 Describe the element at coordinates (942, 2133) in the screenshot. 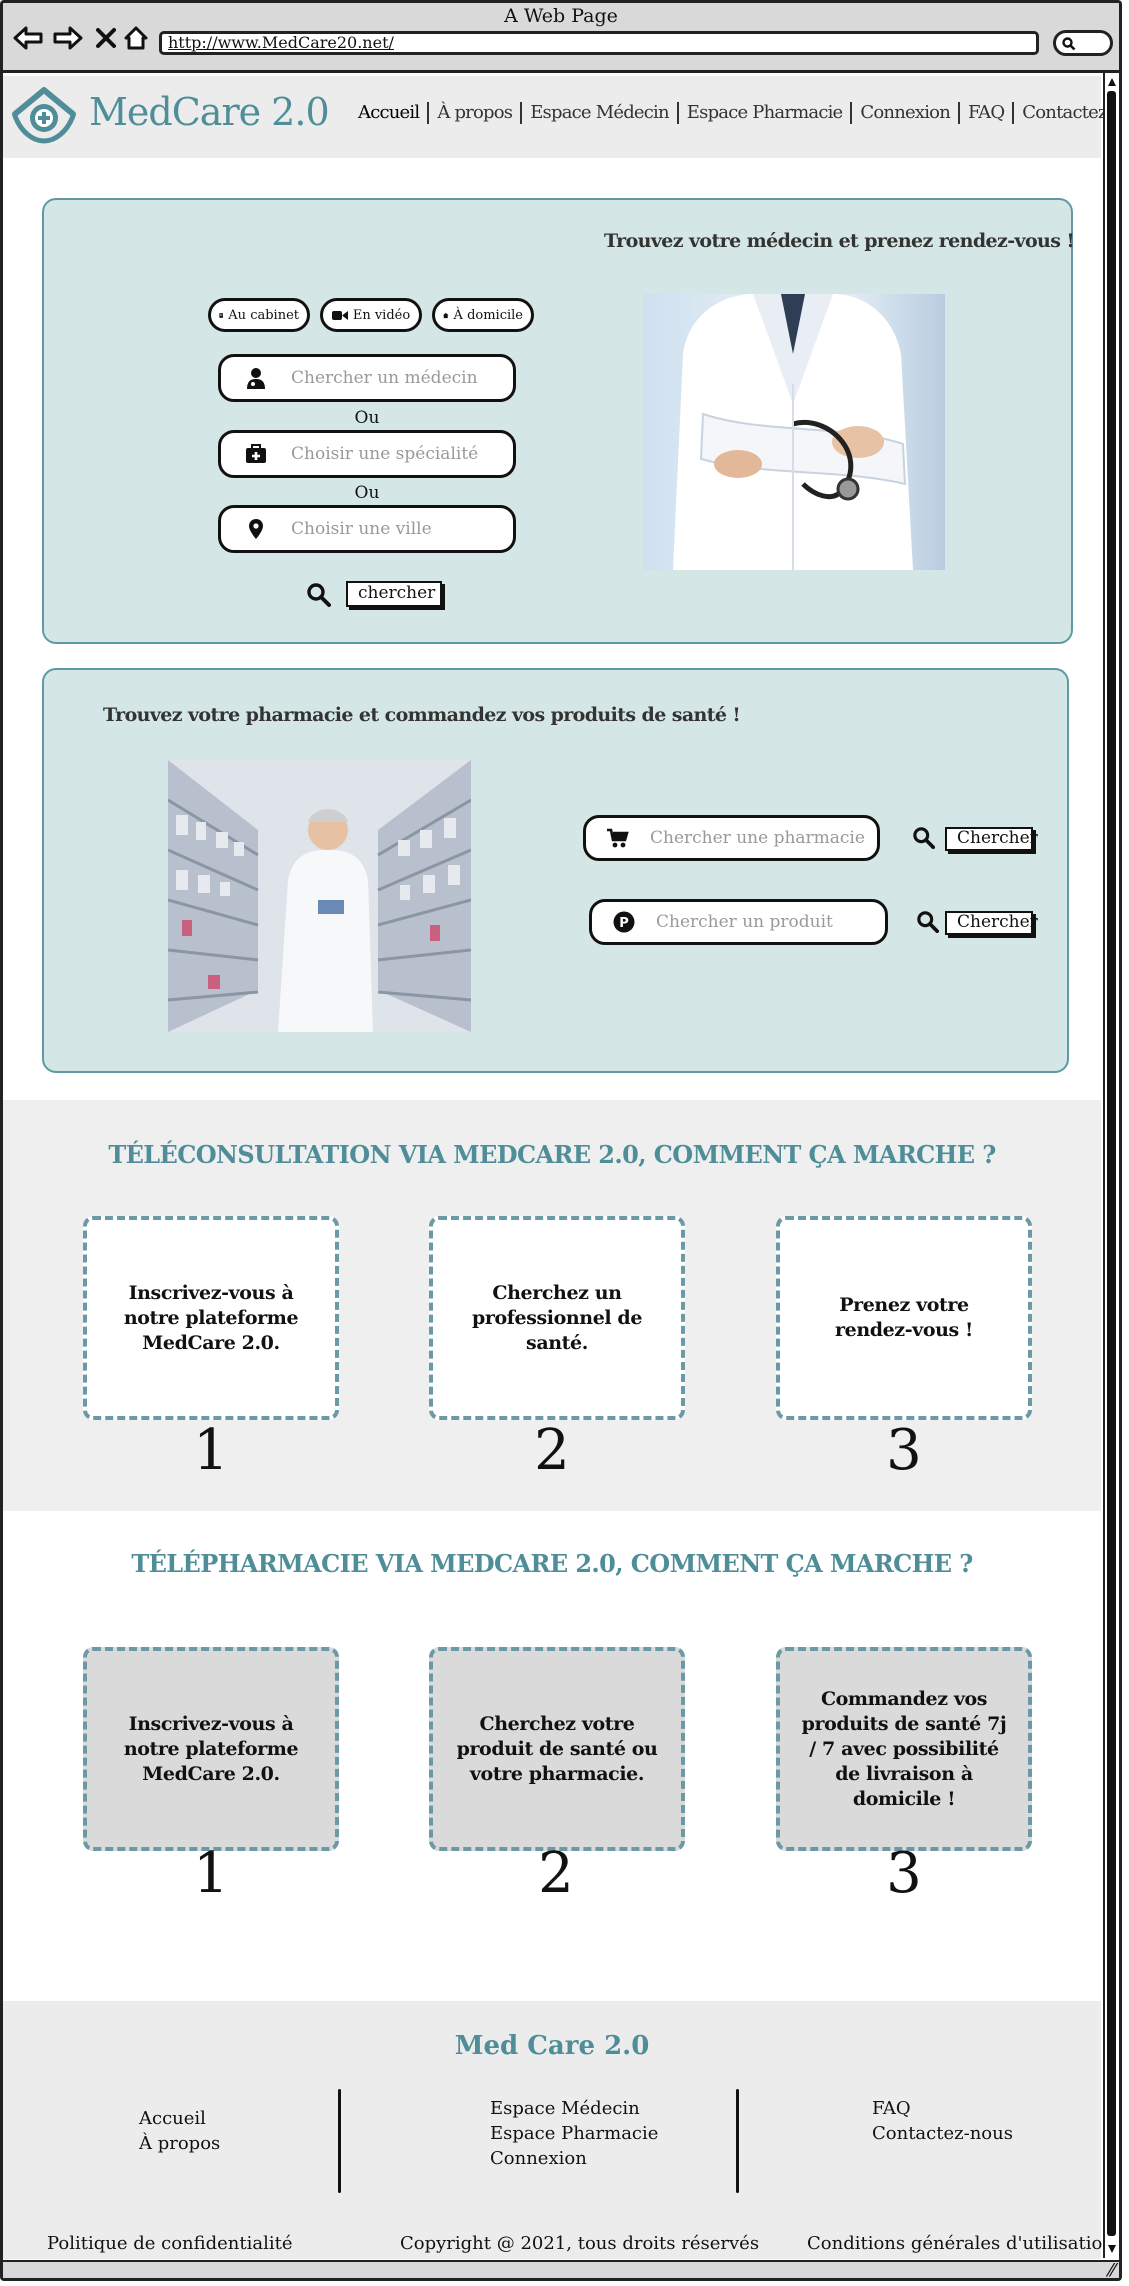

I see `footer-link-contactez-nous: Contactez-nous` at that location.